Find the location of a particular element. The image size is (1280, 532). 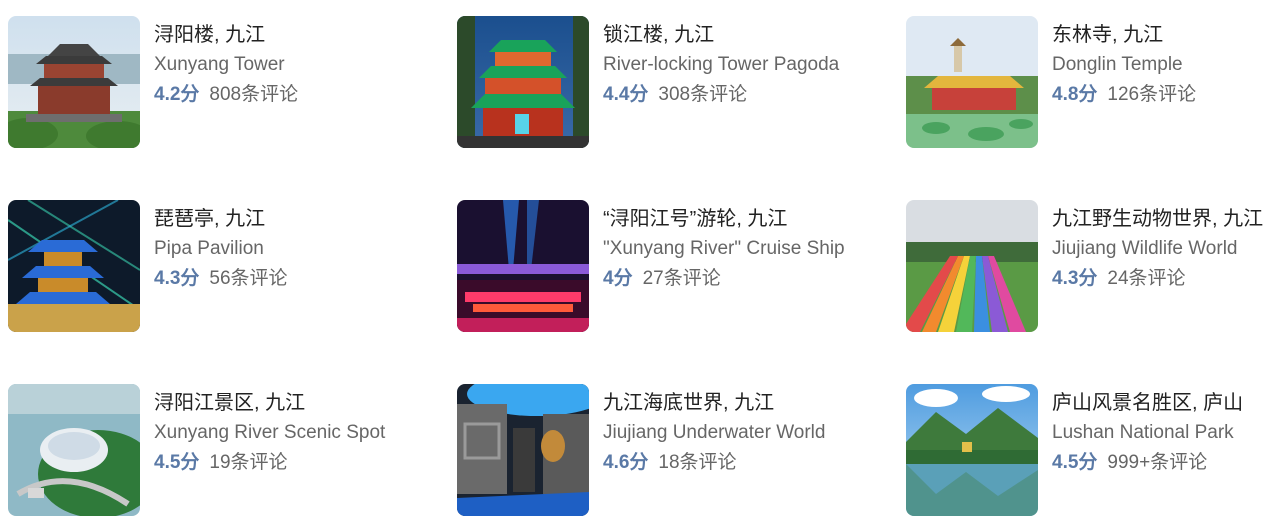

donglin-temple-photo is located at coordinates (972, 82).